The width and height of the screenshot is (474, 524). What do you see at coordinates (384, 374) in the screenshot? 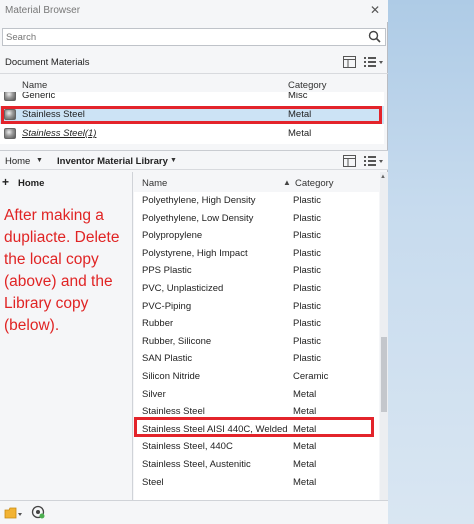
I see `scrollbar-thumb` at bounding box center [384, 374].